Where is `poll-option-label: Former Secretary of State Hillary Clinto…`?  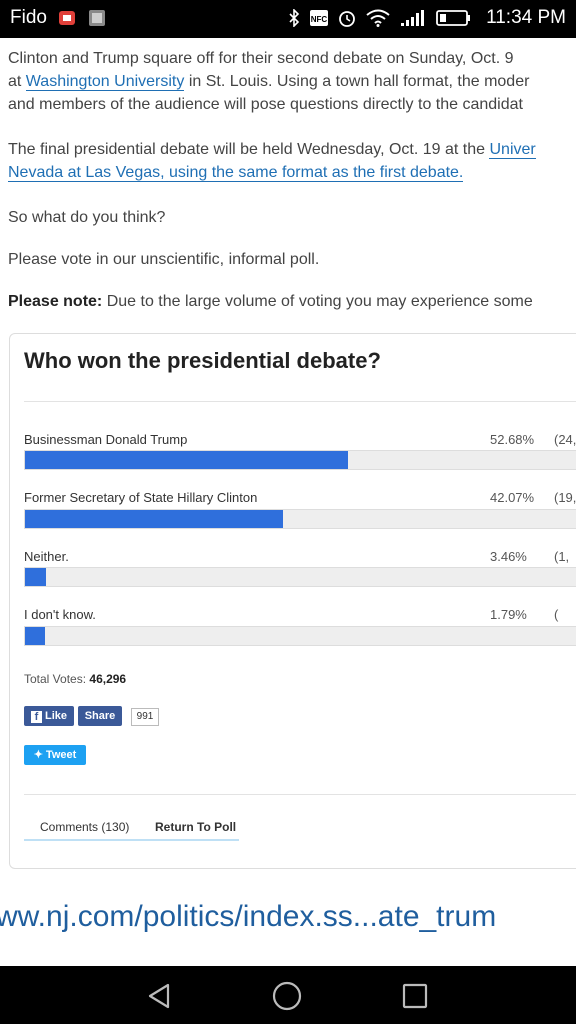 poll-option-label: Former Secretary of State Hillary Clinto… is located at coordinates (141, 497).